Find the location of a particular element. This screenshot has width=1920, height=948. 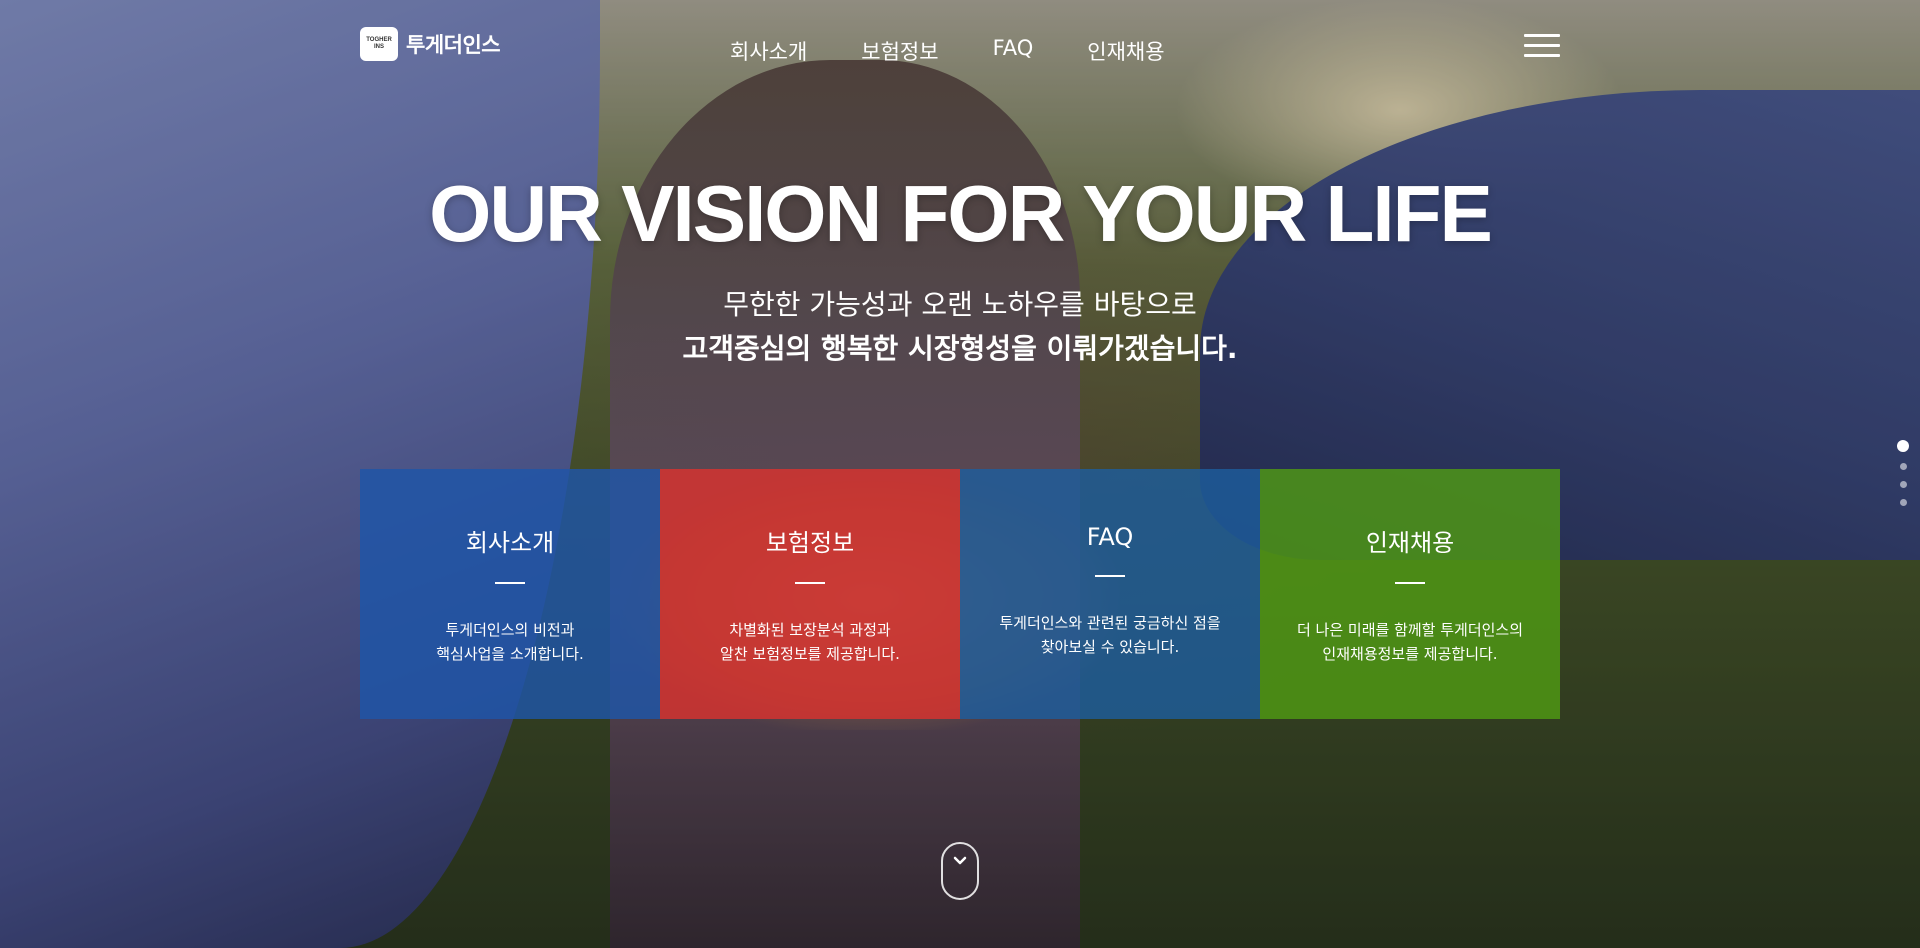

logo-mark-icon: TOGHER INS is located at coordinates (379, 44).